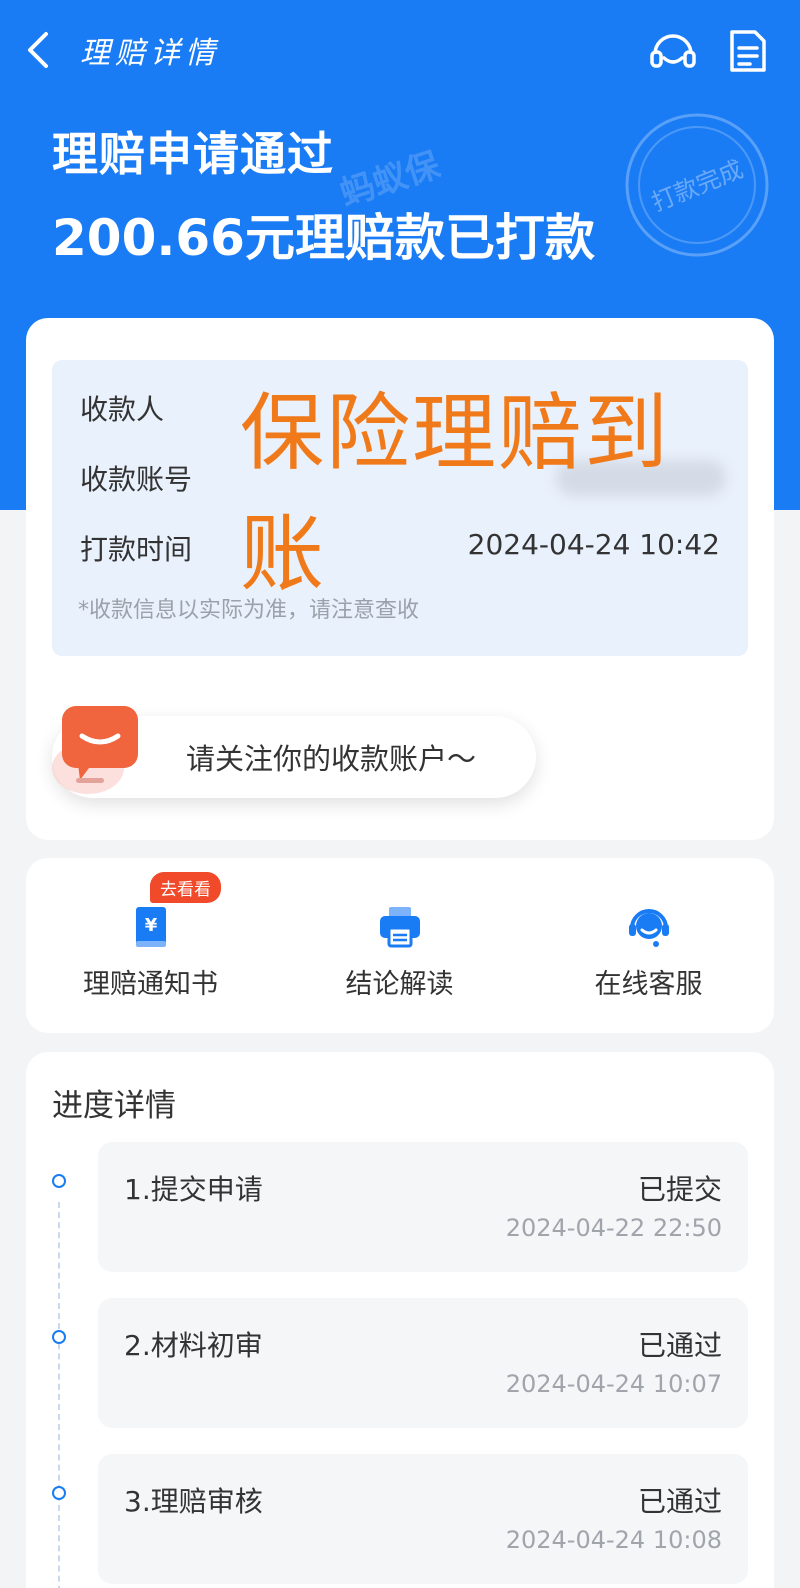  Describe the element at coordinates (150, 984) in the screenshot. I see `claim-notice-label: 理赔通知书` at that location.